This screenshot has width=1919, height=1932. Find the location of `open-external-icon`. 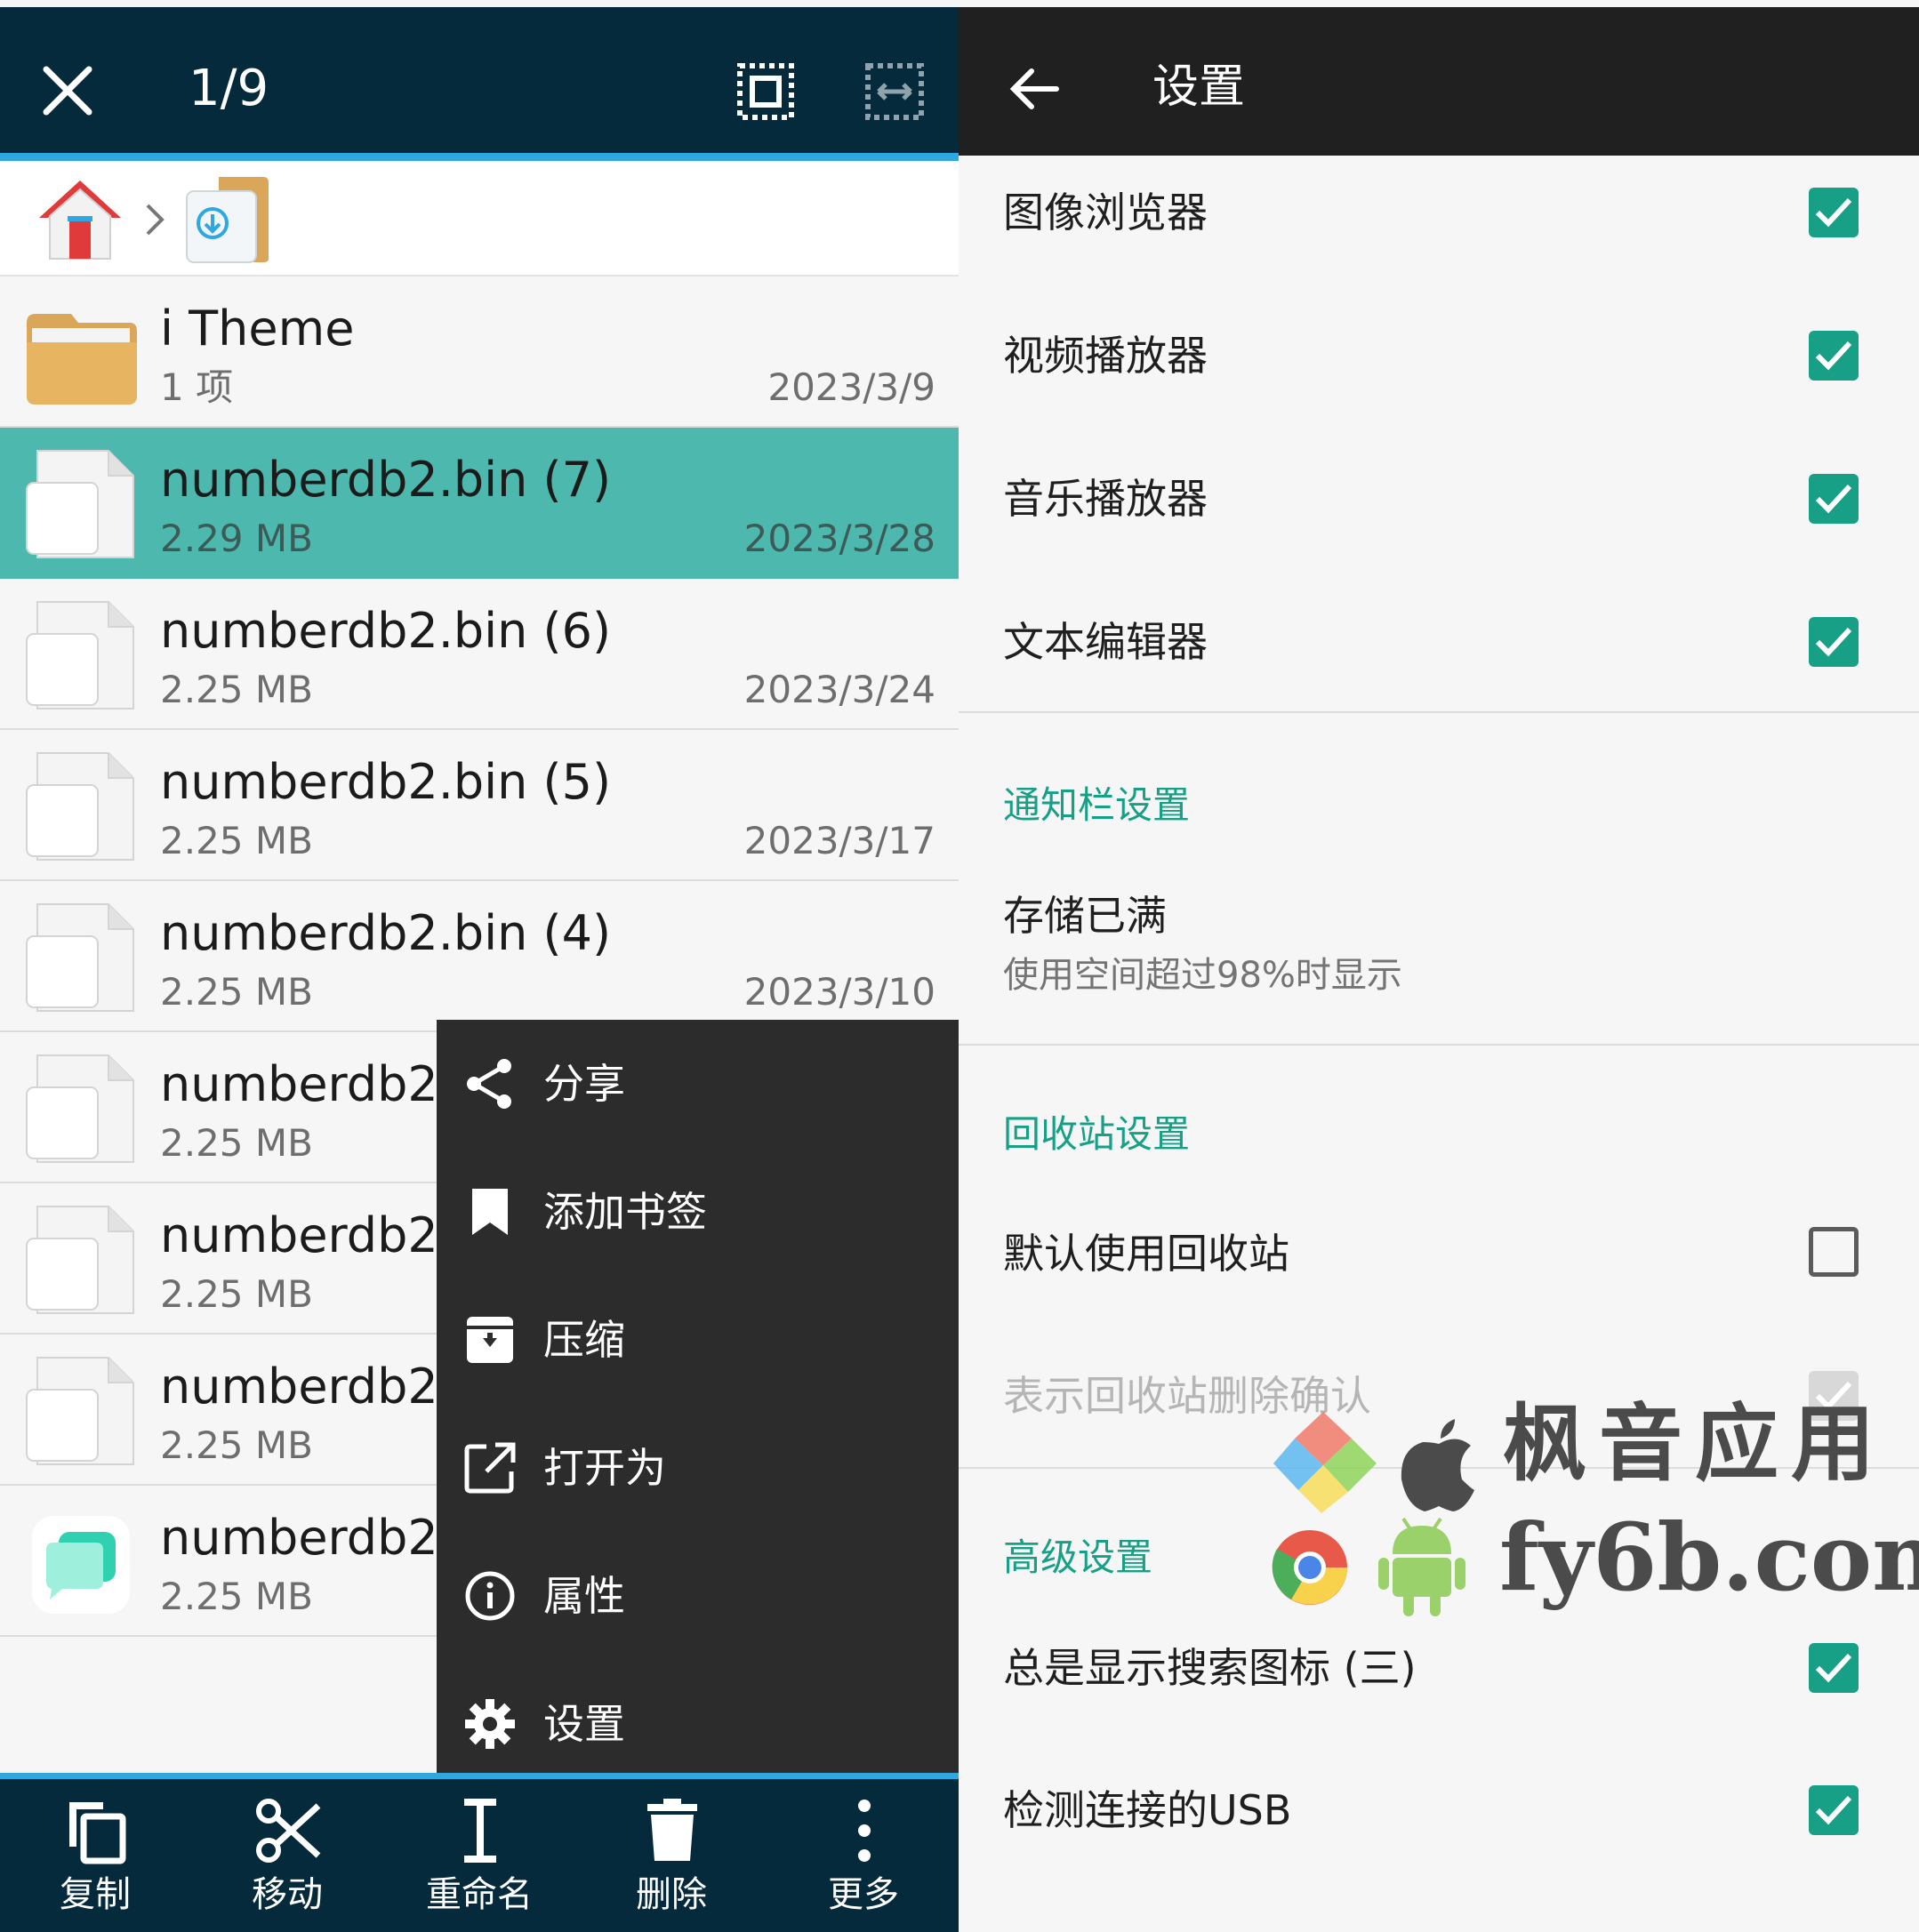

open-external-icon is located at coordinates (490, 1468).